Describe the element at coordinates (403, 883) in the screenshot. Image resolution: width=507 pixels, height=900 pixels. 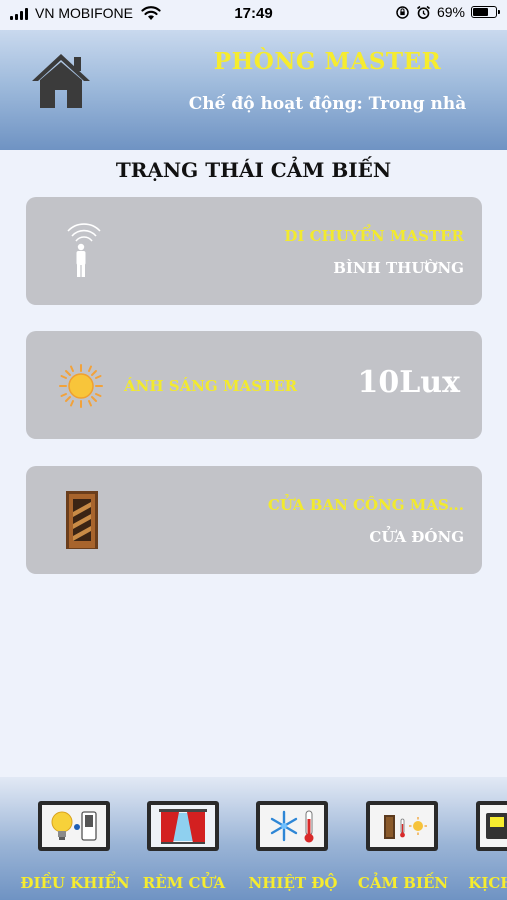
I see `nav-label: CẢM BIẾN` at that location.